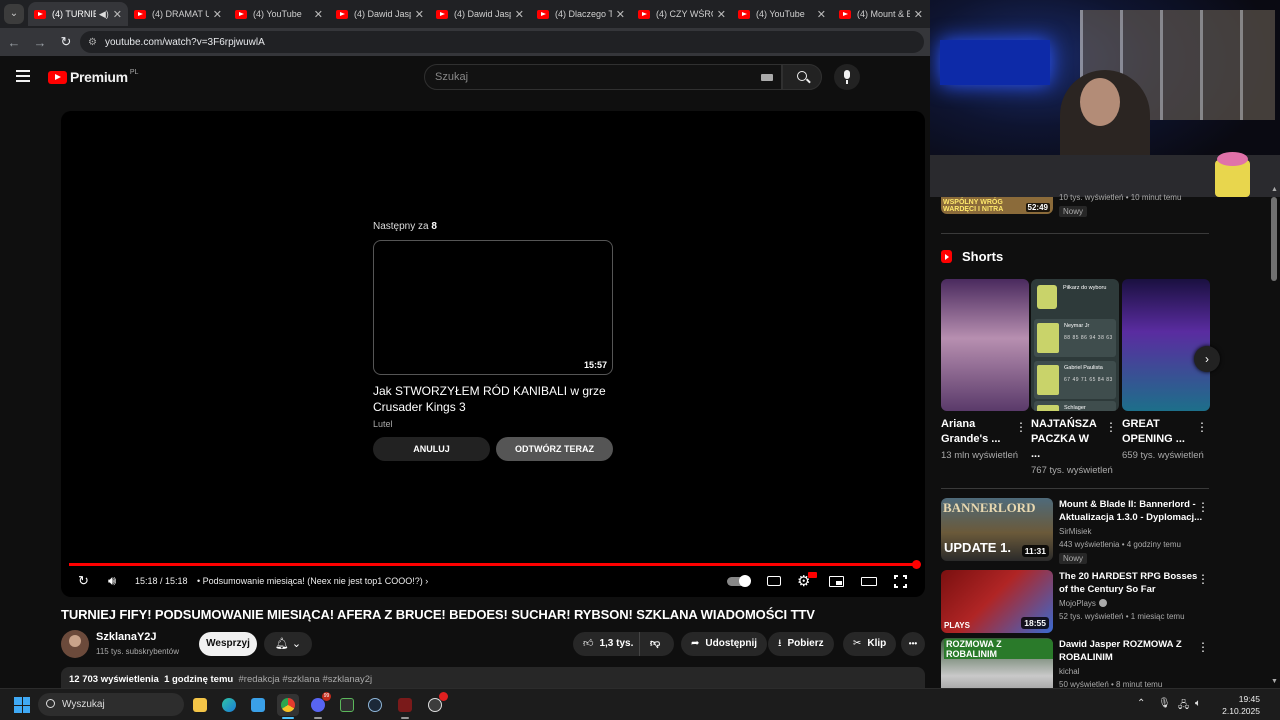  Describe the element at coordinates (913, 644) in the screenshot. I see `more-actions-button: •••` at that location.